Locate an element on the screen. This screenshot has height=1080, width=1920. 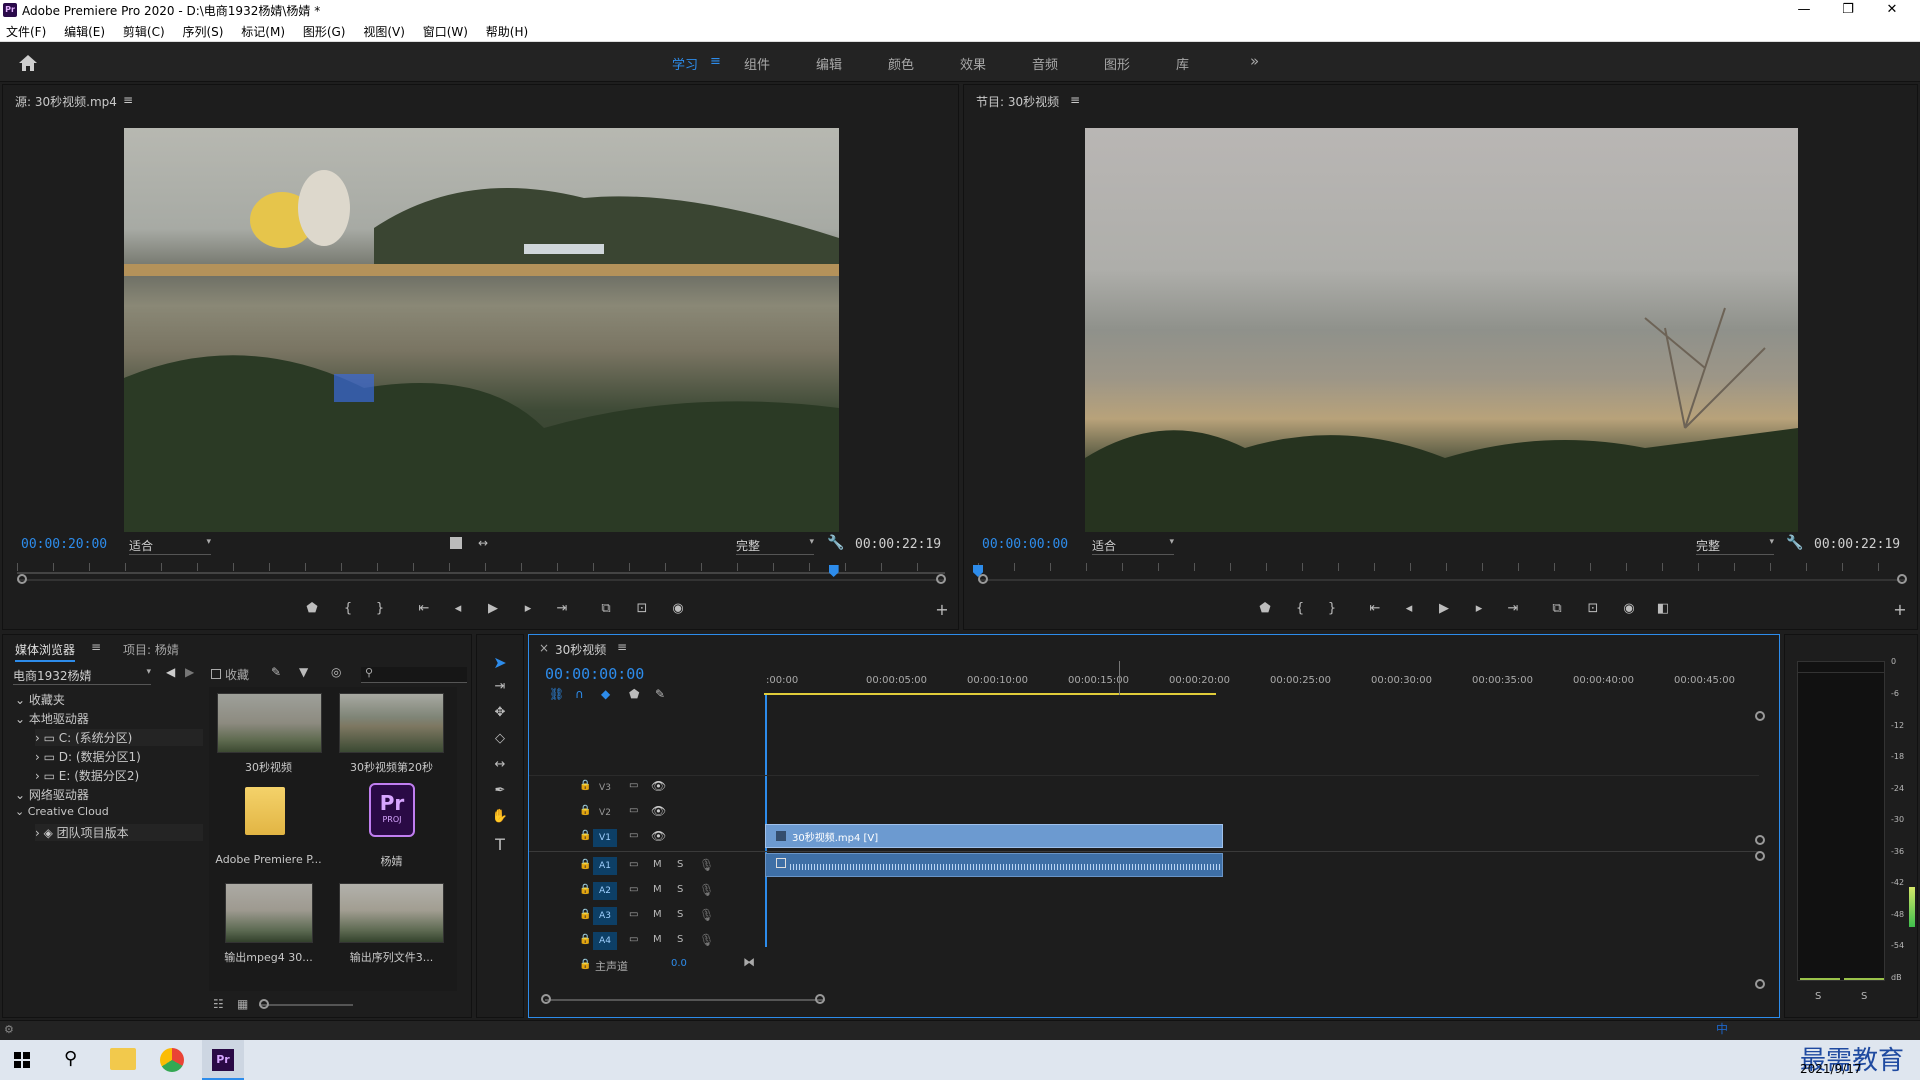
minimize-button: — is located at coordinates (1804, 10).